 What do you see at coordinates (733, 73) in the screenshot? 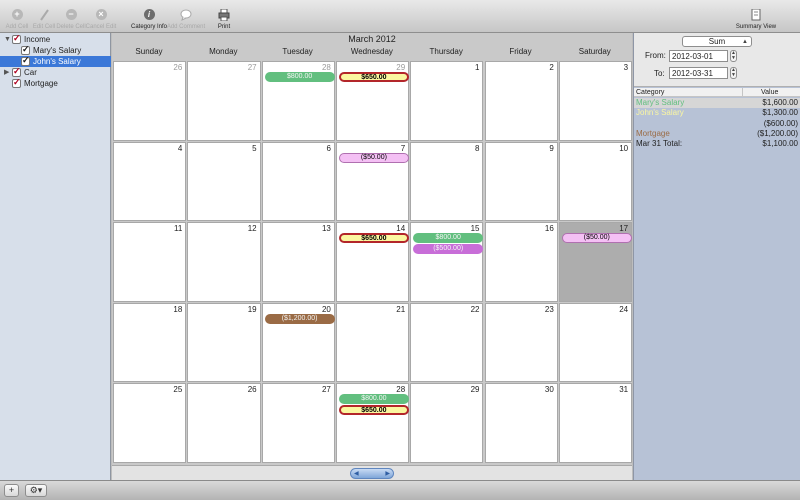
I see `to-date-stepper: ▲ ▼` at bounding box center [733, 73].